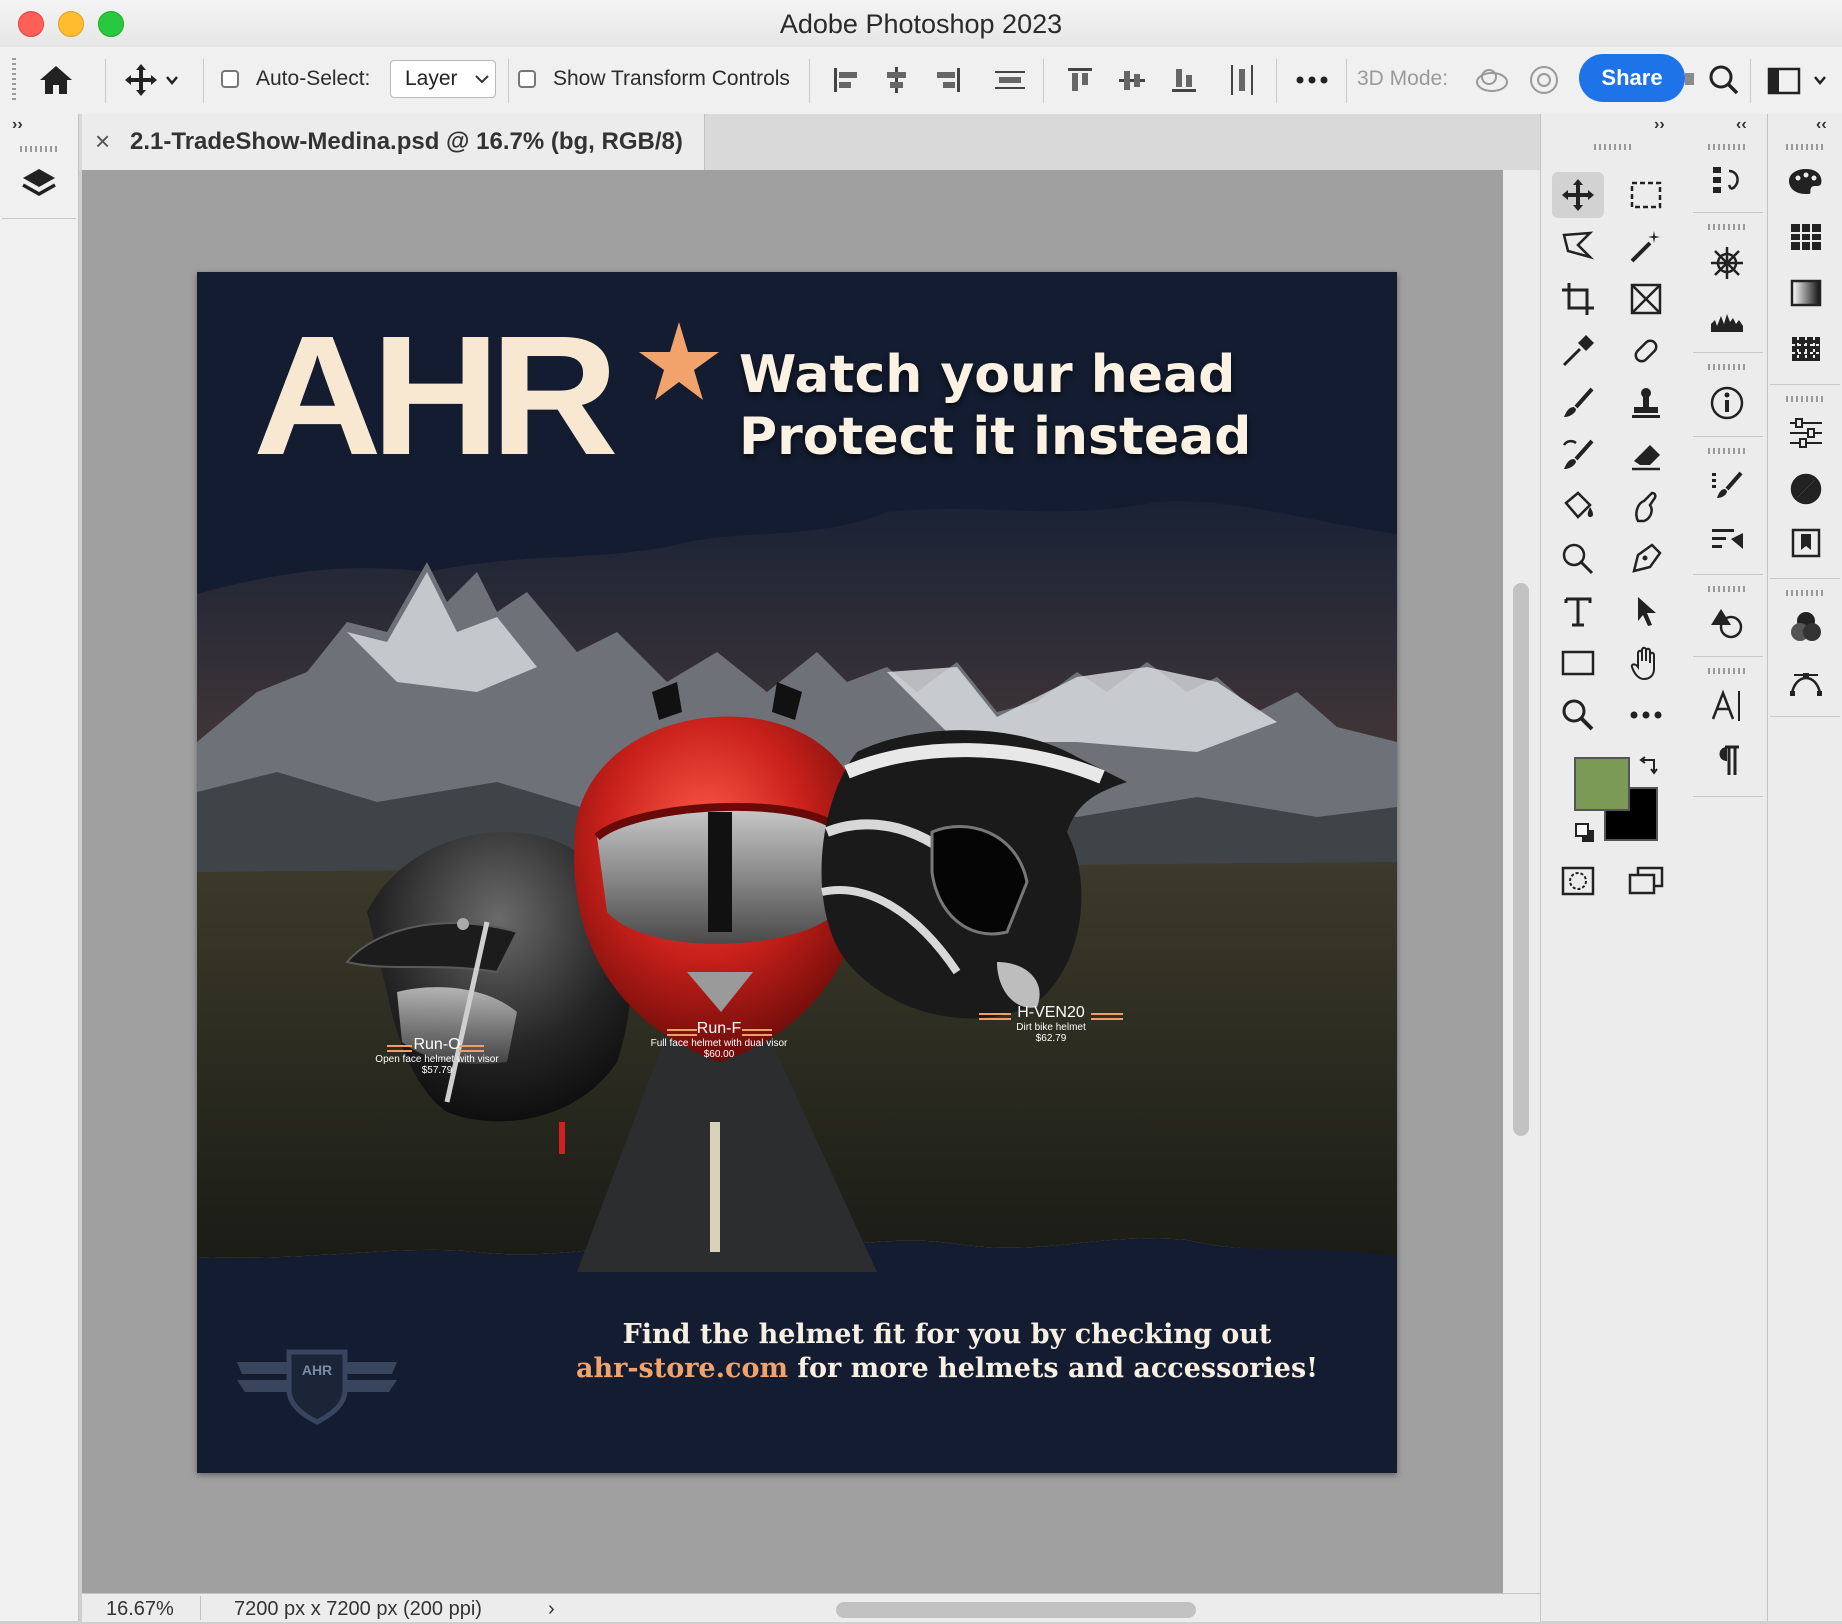  I want to click on histogram-panel-button, so click(1727, 319).